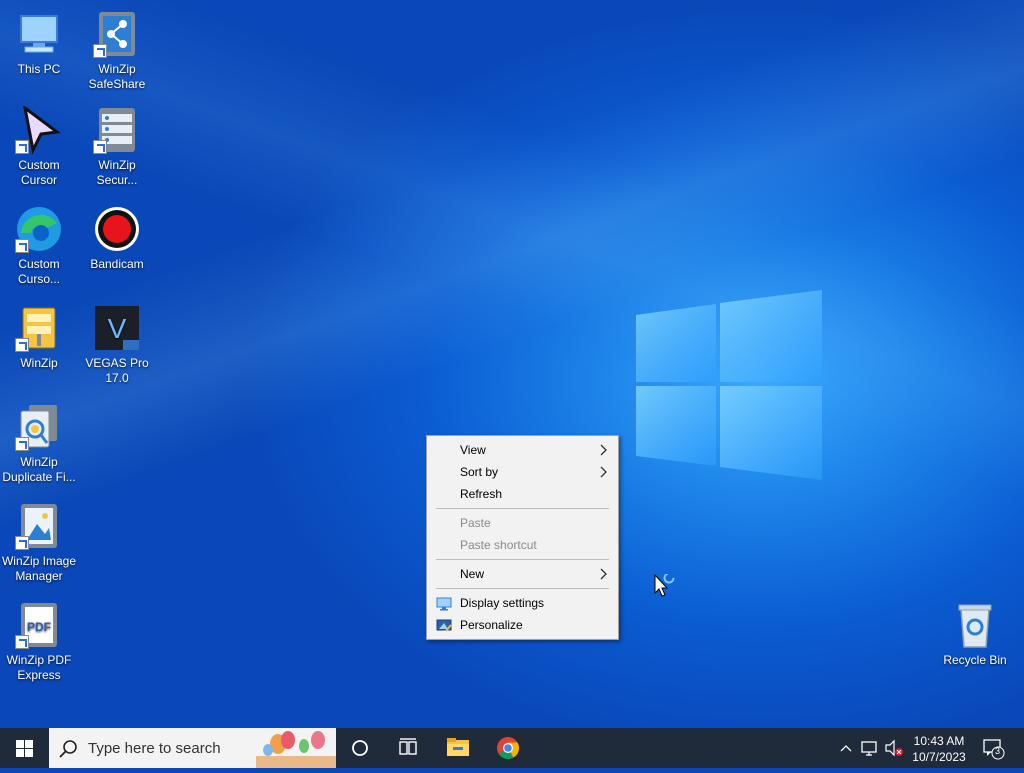 The width and height of the screenshot is (1024, 773). I want to click on svg-text: V, so click(117, 328).